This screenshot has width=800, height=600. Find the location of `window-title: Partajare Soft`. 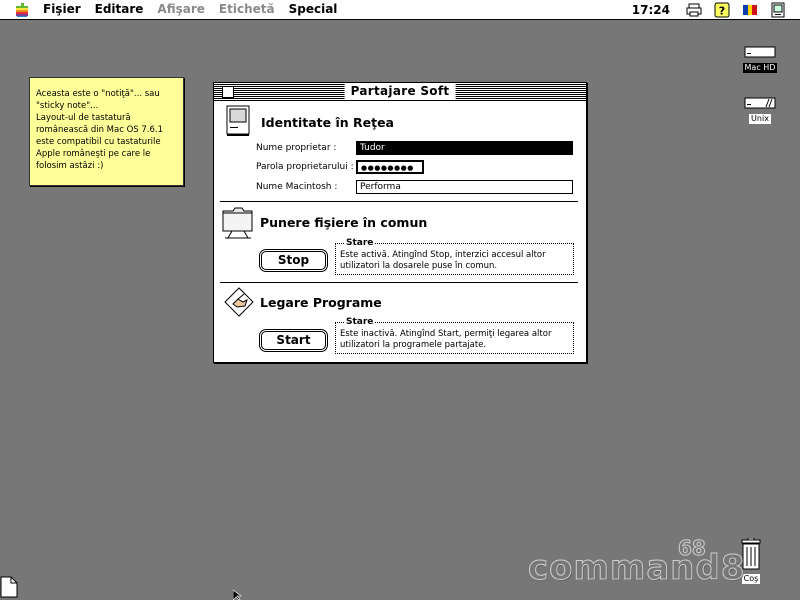

window-title: Partajare Soft is located at coordinates (400, 91).